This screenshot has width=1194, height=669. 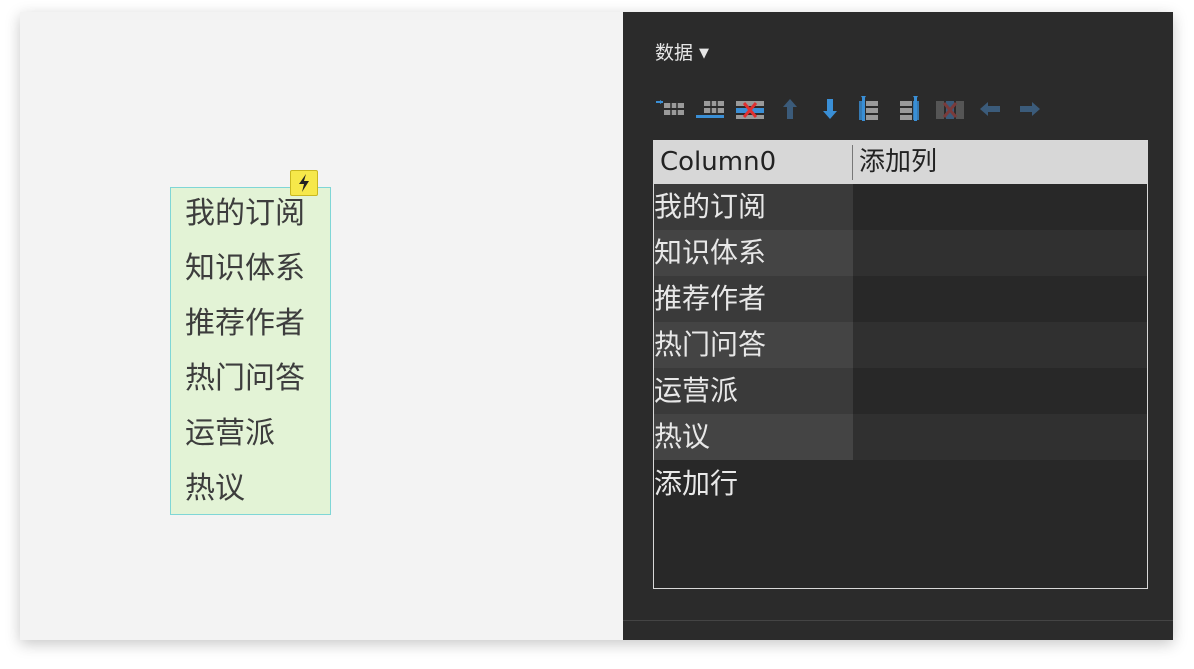 What do you see at coordinates (696, 484) in the screenshot?
I see `add-row-button: 添加行` at bounding box center [696, 484].